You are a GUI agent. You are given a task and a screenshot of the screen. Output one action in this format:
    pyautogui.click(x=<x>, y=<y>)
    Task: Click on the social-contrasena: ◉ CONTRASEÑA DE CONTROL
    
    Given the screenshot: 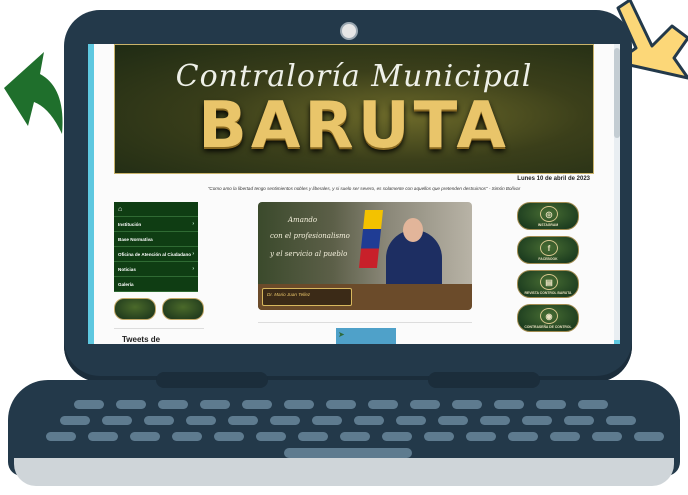 What is the action you would take?
    pyautogui.click(x=548, y=318)
    